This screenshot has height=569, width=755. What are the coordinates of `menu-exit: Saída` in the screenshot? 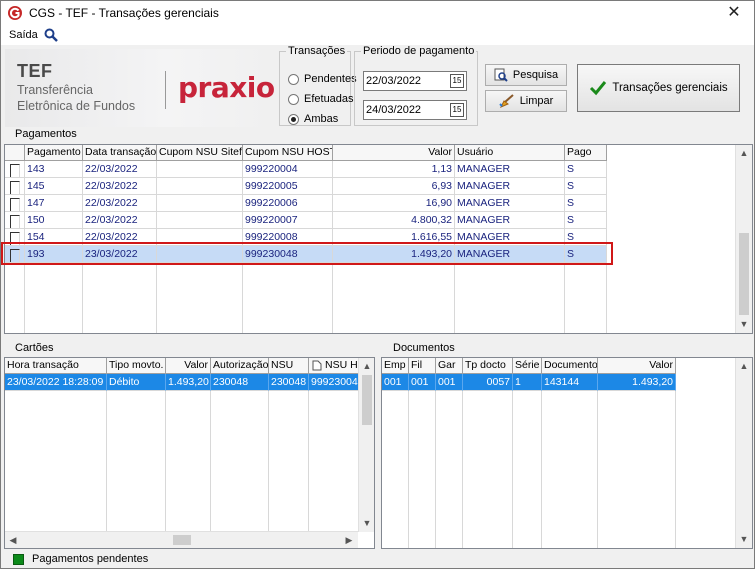 It's located at (23, 35).